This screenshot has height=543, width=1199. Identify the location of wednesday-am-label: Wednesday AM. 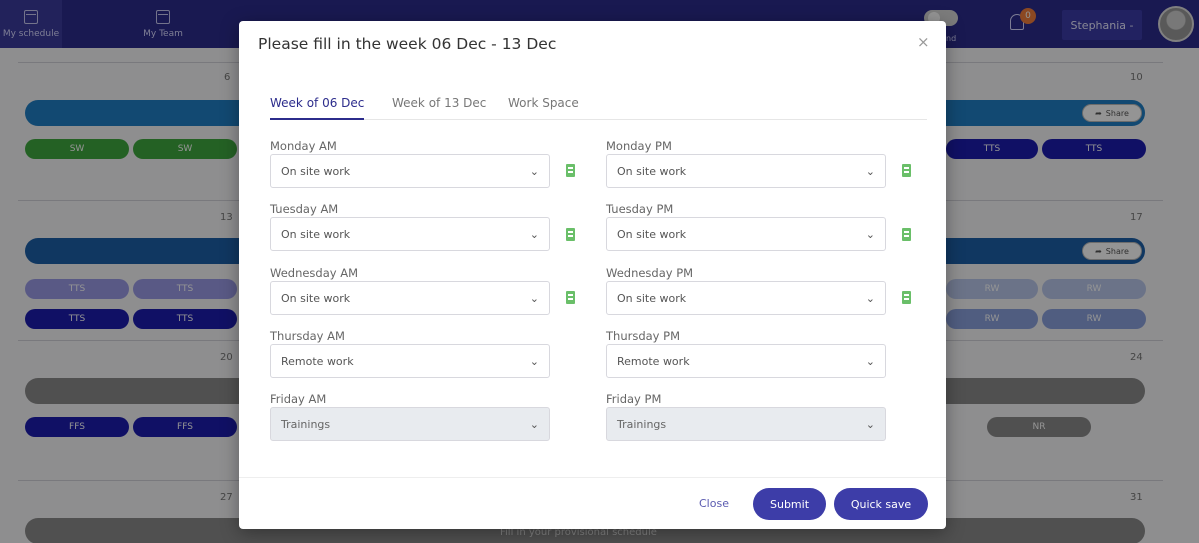
(314, 273).